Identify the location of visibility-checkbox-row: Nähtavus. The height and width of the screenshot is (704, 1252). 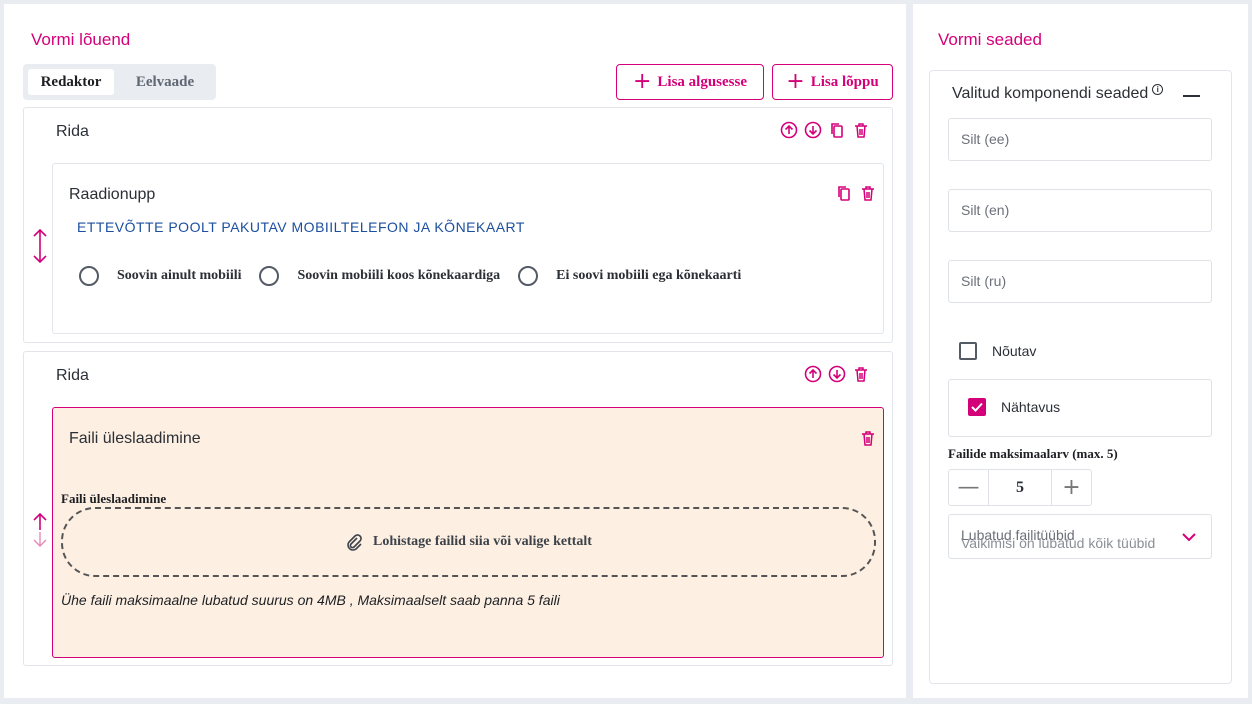
(1014, 407).